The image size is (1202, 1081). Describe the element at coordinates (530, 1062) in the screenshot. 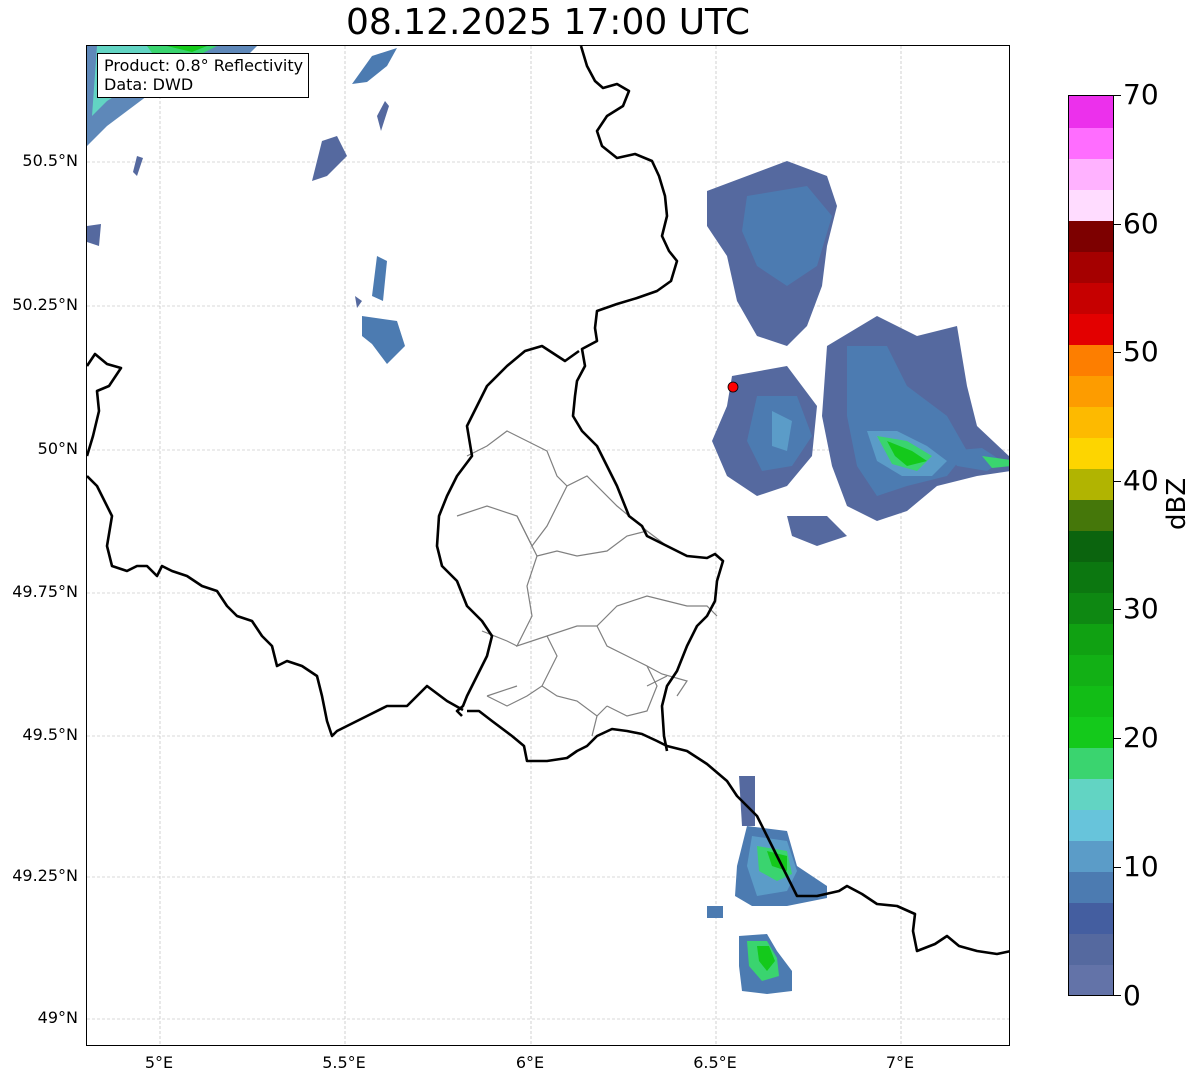

I see `lon-tick-label: 6°E` at that location.